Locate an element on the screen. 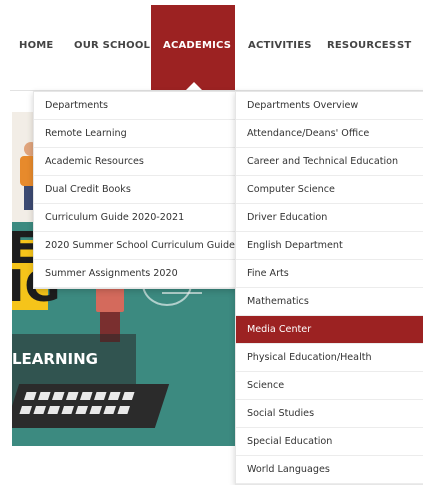 This screenshot has width=423, height=485. nav-home: HOME is located at coordinates (36, 45).